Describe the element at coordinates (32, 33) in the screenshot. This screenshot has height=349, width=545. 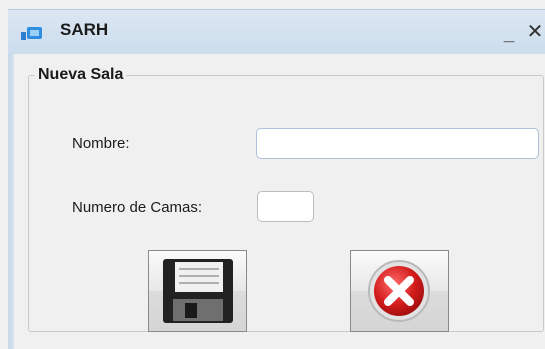
I see `window-app-icon` at that location.